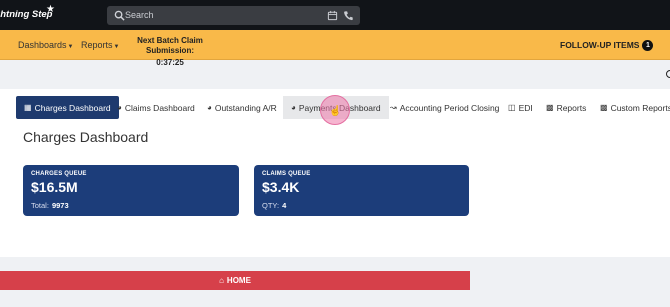 Image resolution: width=670 pixels, height=307 pixels. I want to click on stat-label: CLAIMS QUEUE, so click(286, 174).